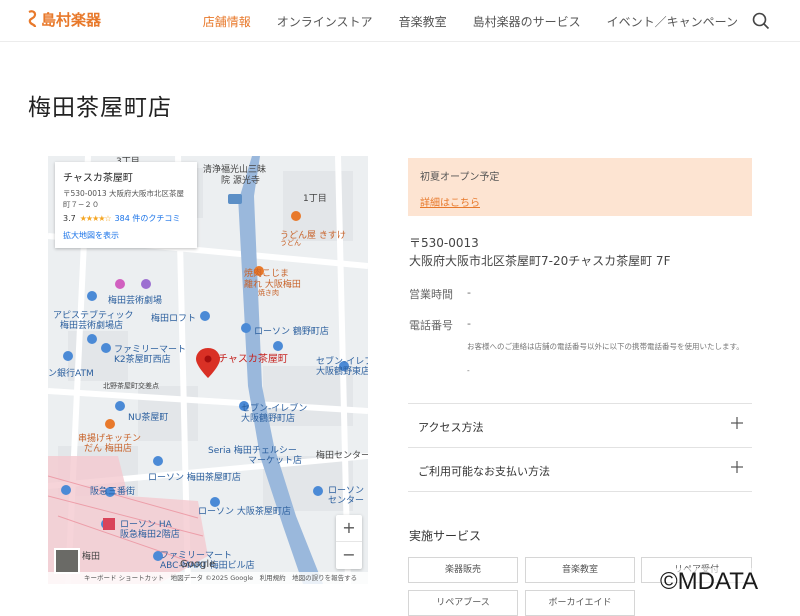 The height and width of the screenshot is (616, 800). What do you see at coordinates (32, 18) in the screenshot?
I see `logo-icon` at bounding box center [32, 18].